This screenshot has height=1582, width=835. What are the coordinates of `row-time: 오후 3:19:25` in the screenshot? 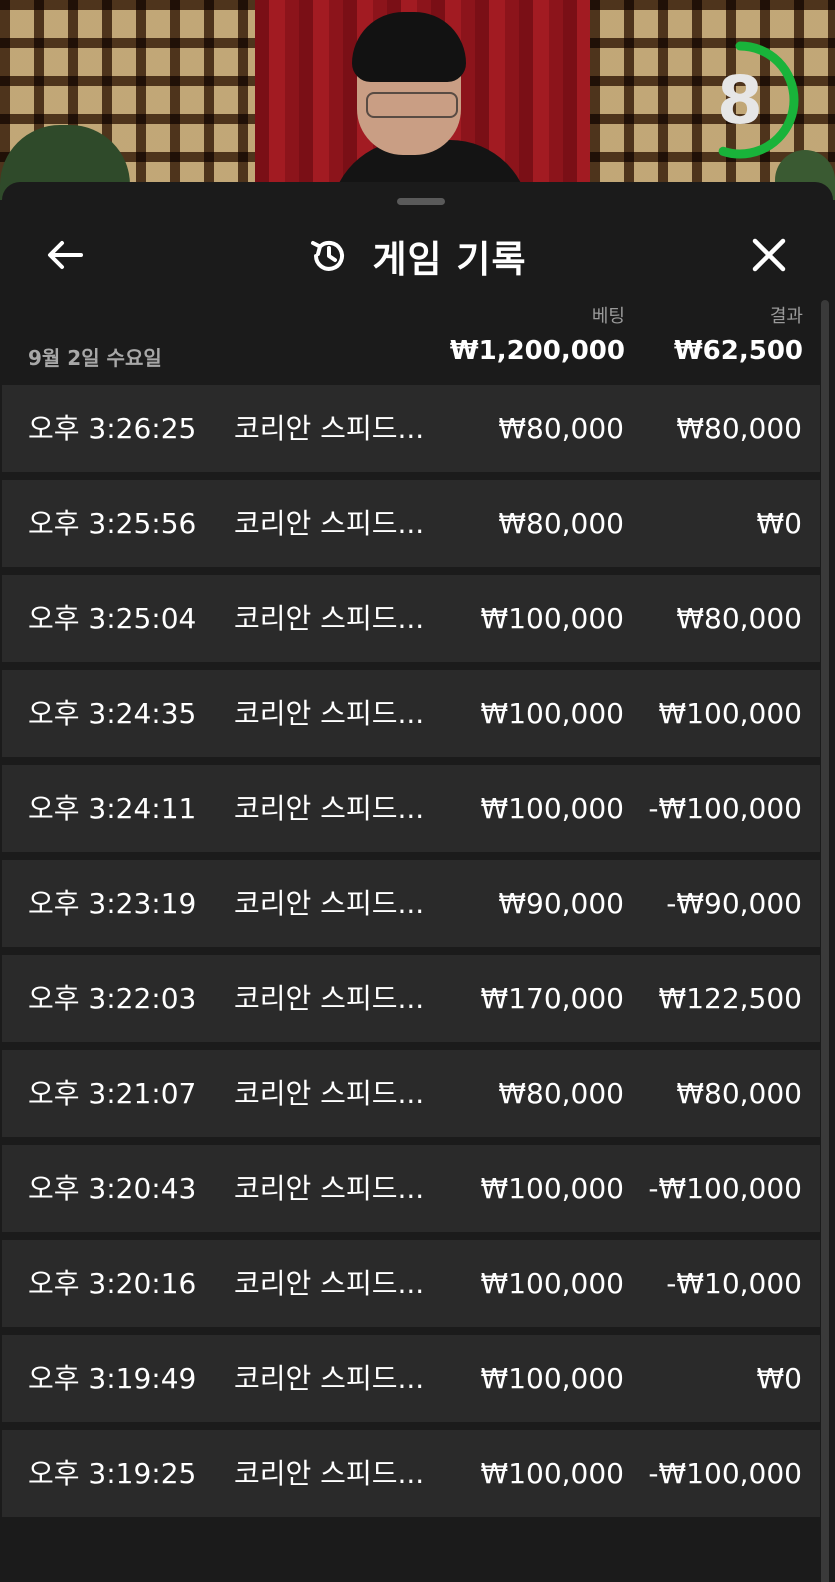 It's located at (112, 1473).